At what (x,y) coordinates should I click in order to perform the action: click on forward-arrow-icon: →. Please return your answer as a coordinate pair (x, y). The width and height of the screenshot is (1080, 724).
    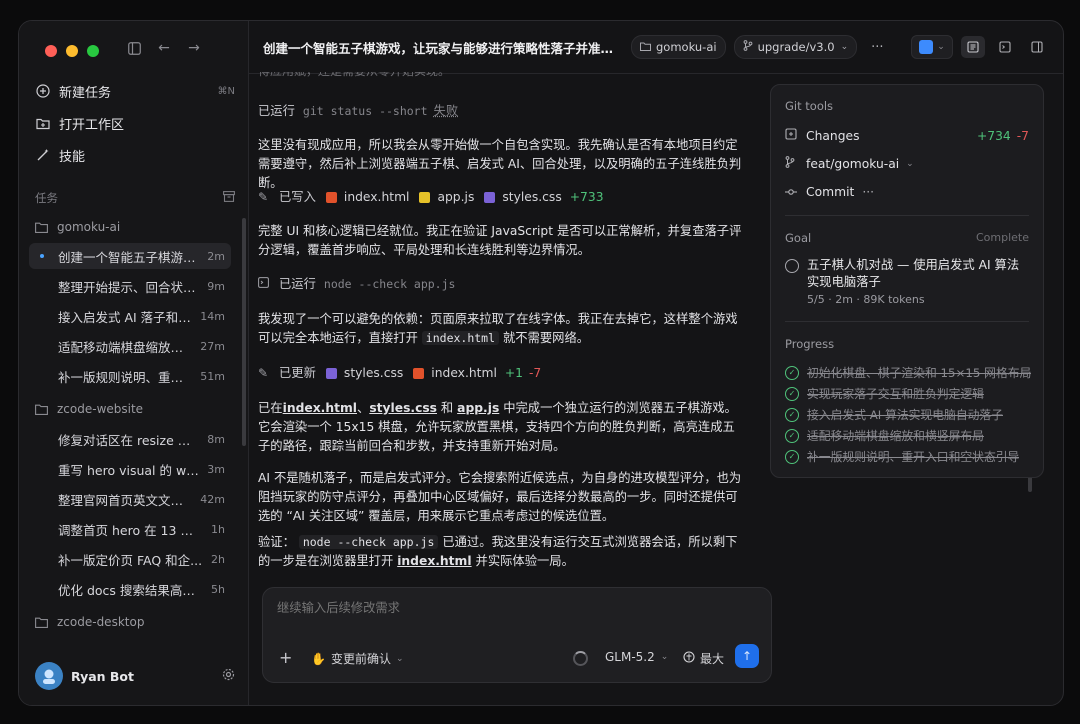
    Looking at the image, I should click on (194, 48).